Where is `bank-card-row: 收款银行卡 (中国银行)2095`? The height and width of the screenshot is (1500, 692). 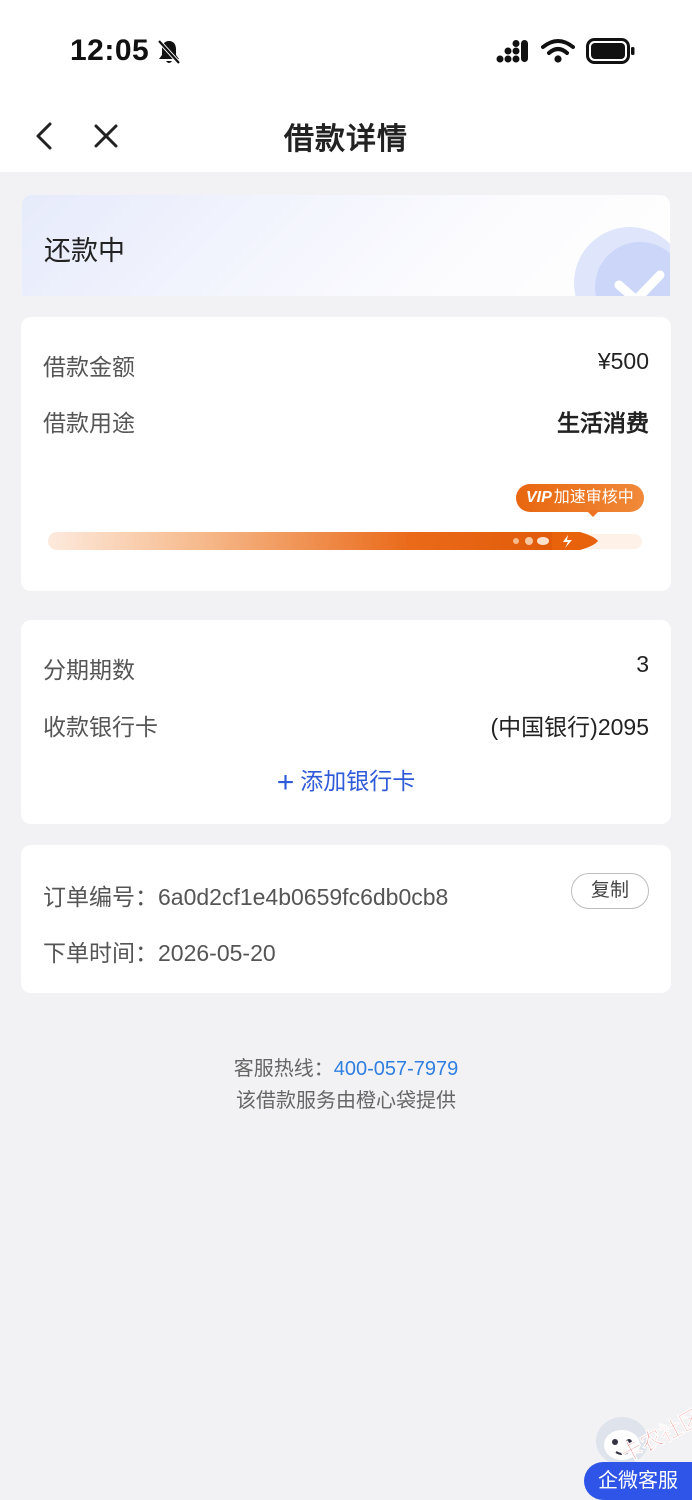 bank-card-row: 收款银行卡 (中国银行)2095 is located at coordinates (346, 722).